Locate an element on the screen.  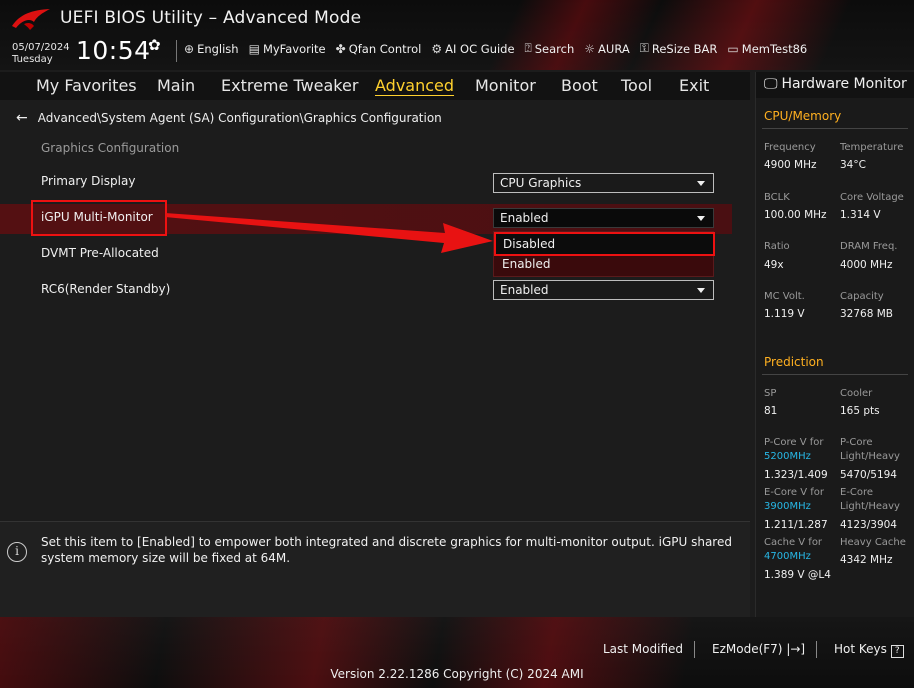
app-title: UEFI BIOS Utility – Advanced Mode is located at coordinates (211, 18).